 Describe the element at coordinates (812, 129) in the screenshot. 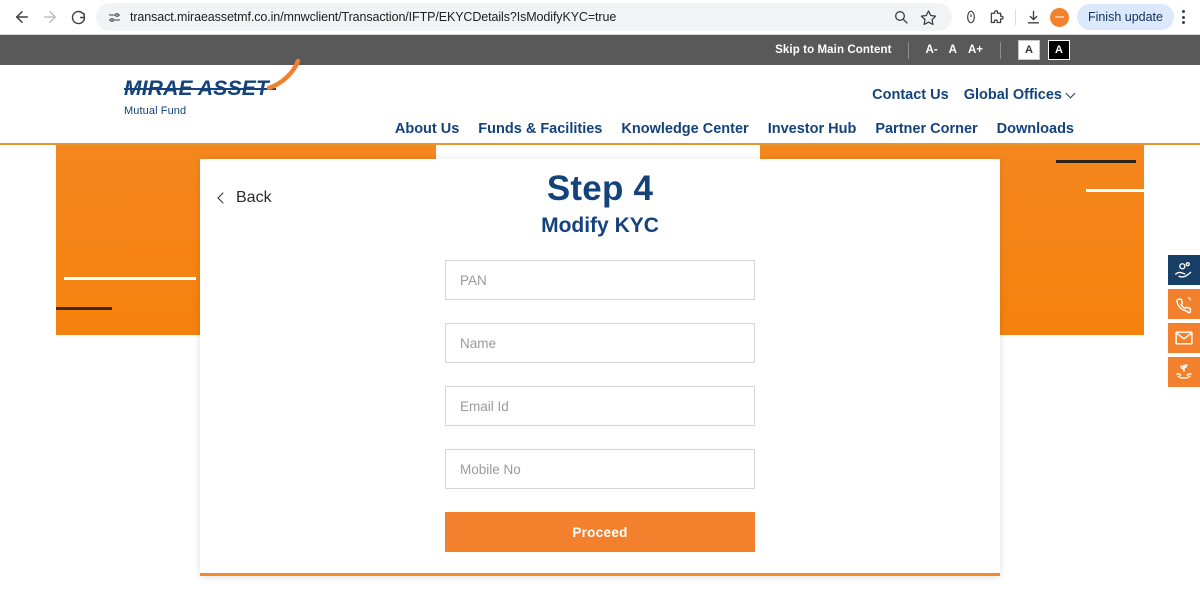

I see `nav-item-investor-hub: Investor Hub` at that location.